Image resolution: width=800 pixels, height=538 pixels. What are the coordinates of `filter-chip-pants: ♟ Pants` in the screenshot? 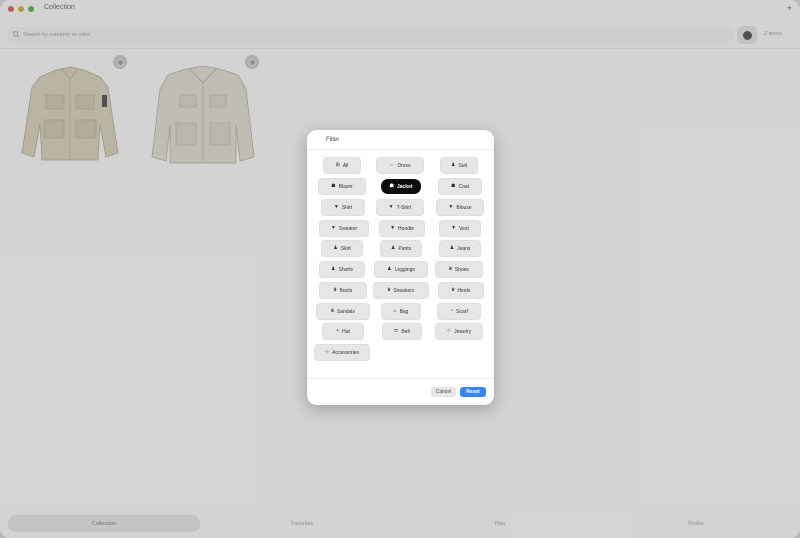 It's located at (401, 248).